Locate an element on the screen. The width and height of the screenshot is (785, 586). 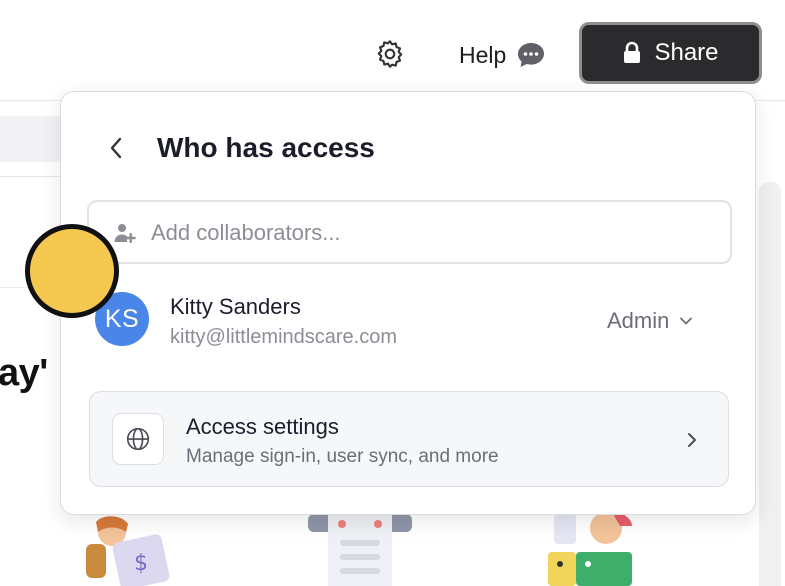
chat-bubble-icon is located at coordinates (531, 55).